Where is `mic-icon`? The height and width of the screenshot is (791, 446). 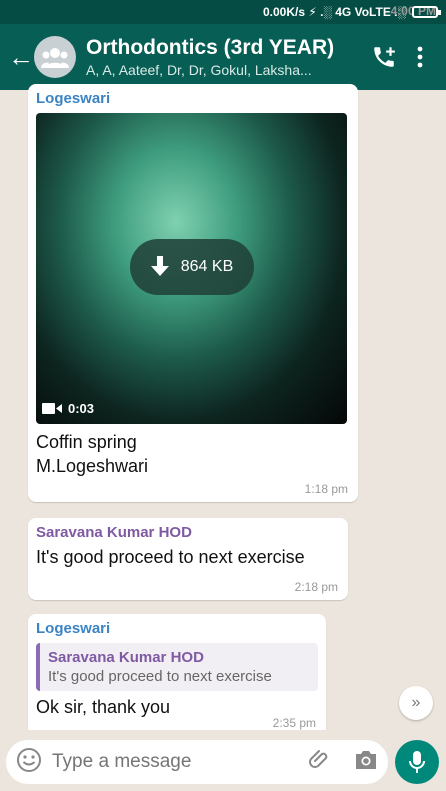
mic-icon is located at coordinates (417, 762).